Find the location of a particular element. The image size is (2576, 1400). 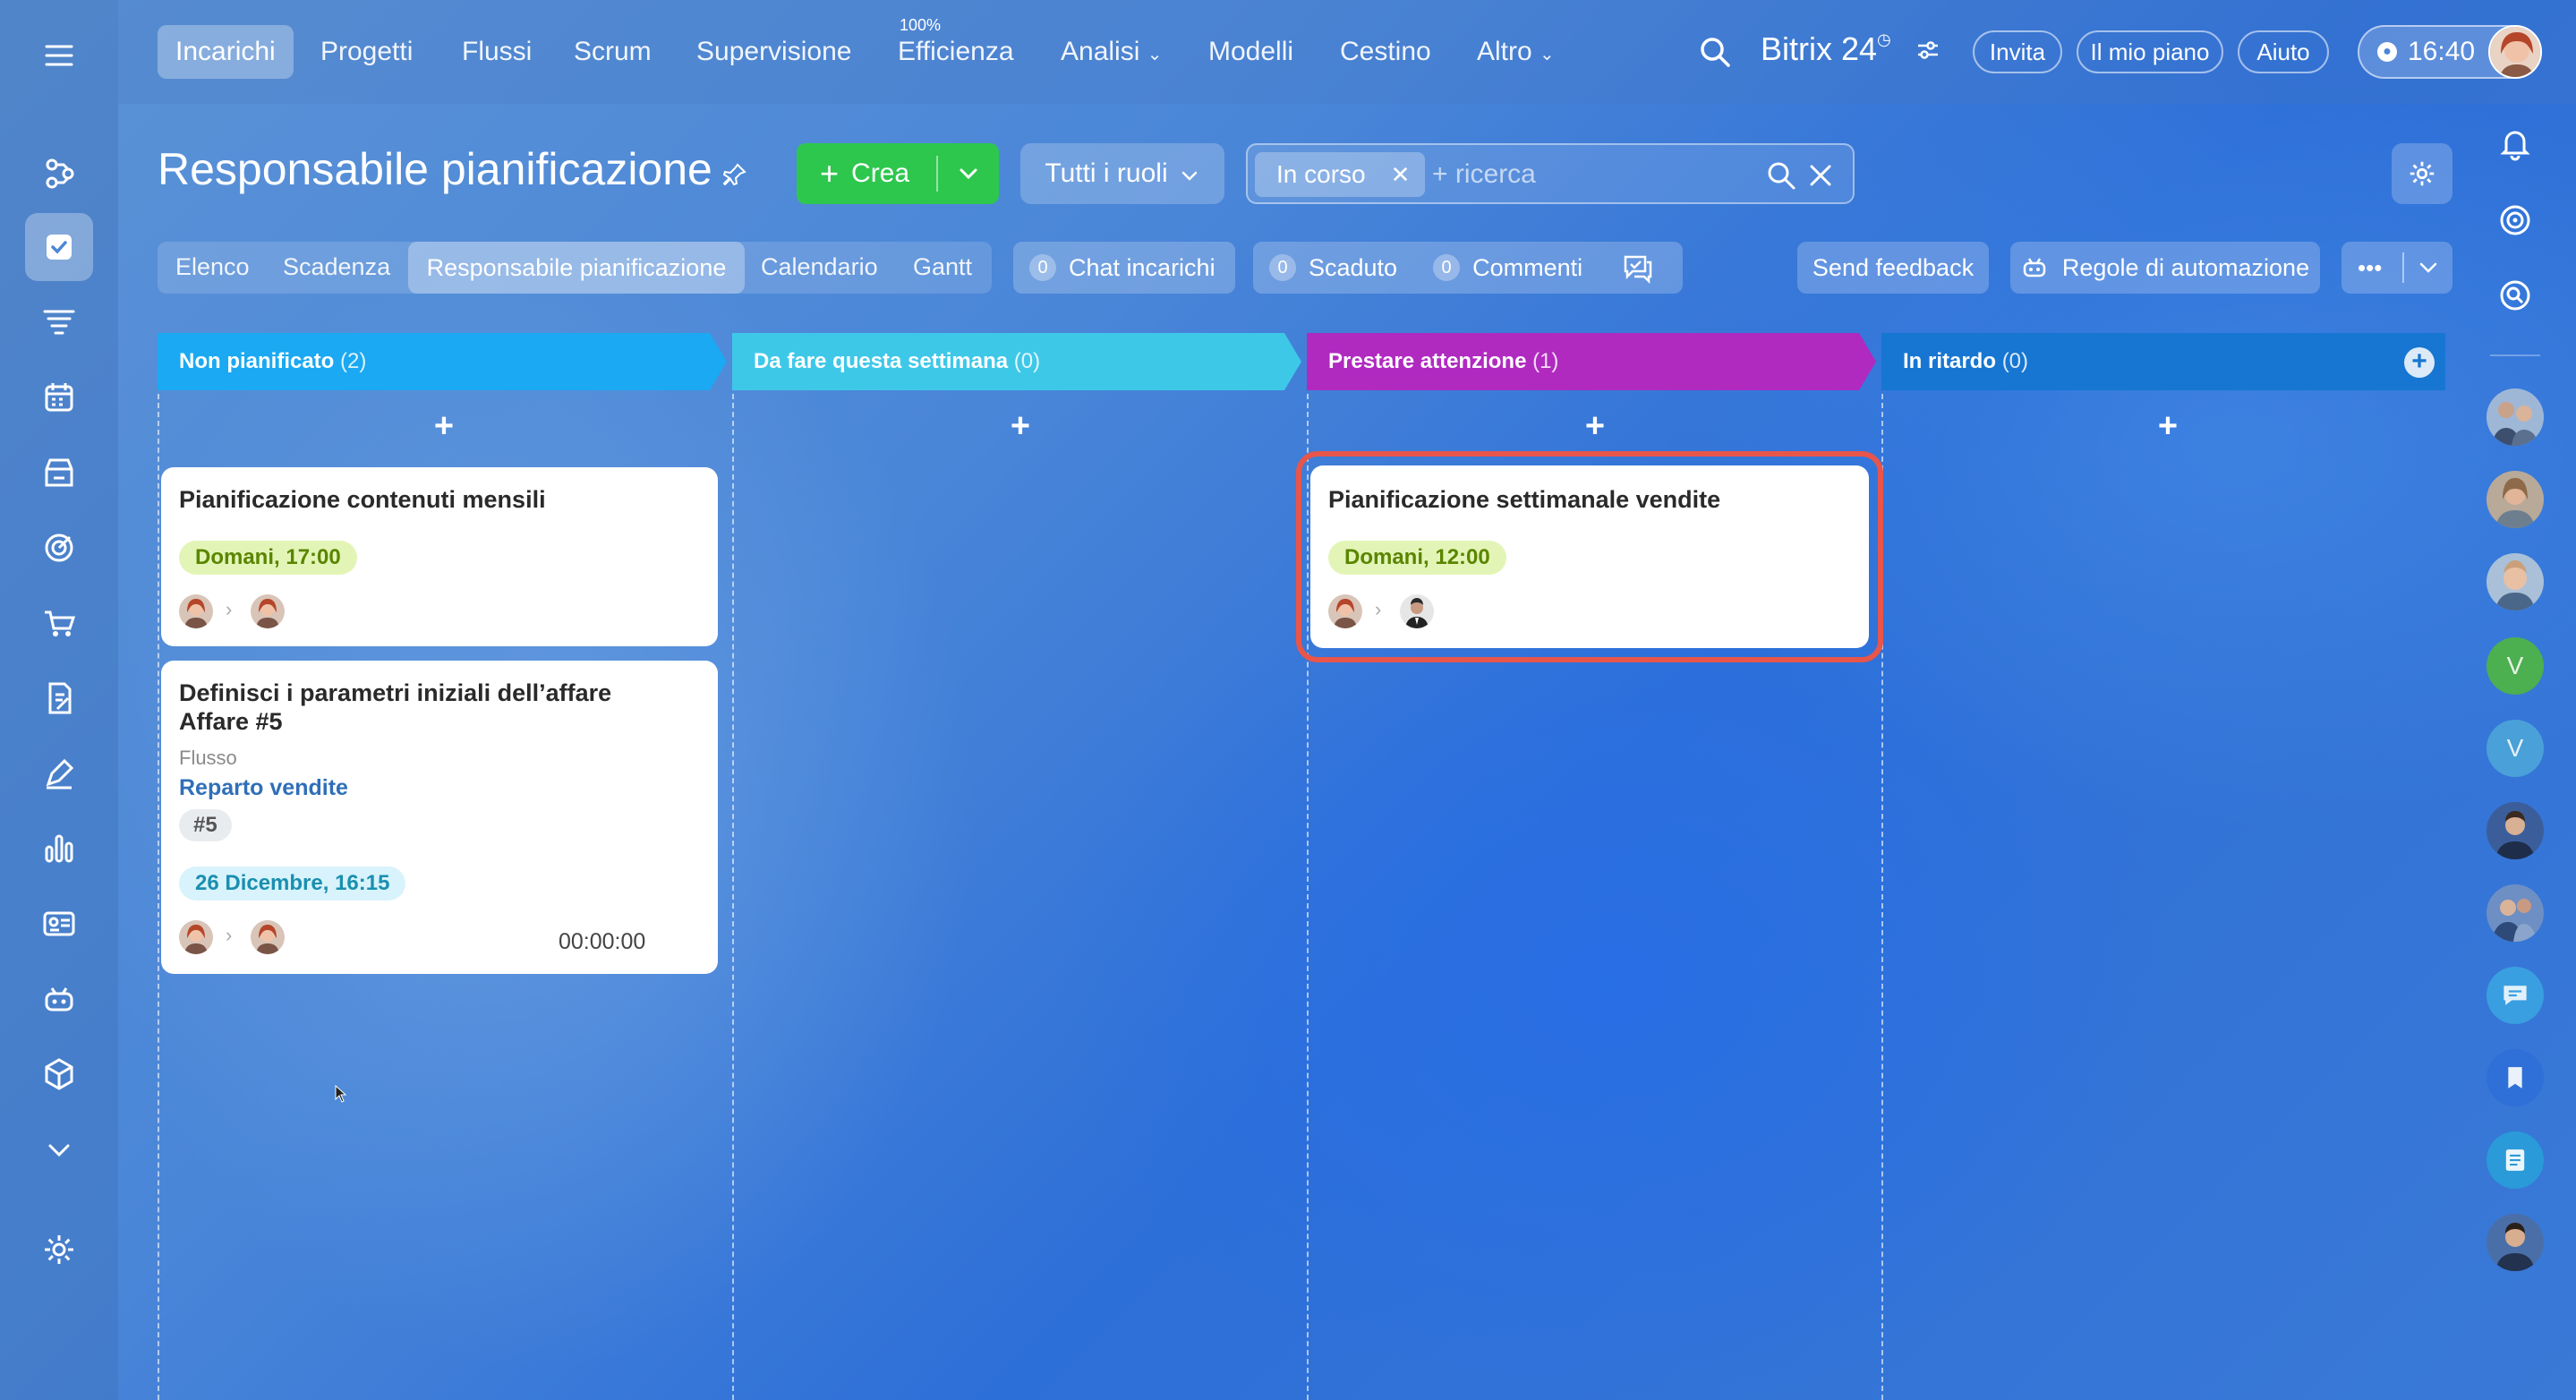

nav-cestino: Cestino is located at coordinates (1385, 52).